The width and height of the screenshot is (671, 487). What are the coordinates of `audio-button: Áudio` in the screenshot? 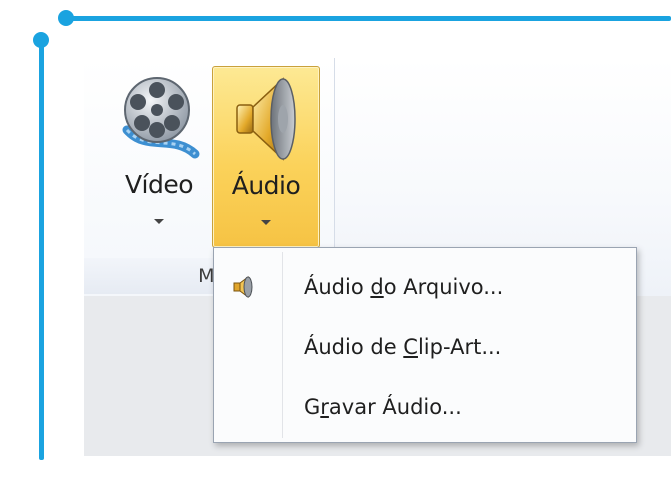 It's located at (266, 157).